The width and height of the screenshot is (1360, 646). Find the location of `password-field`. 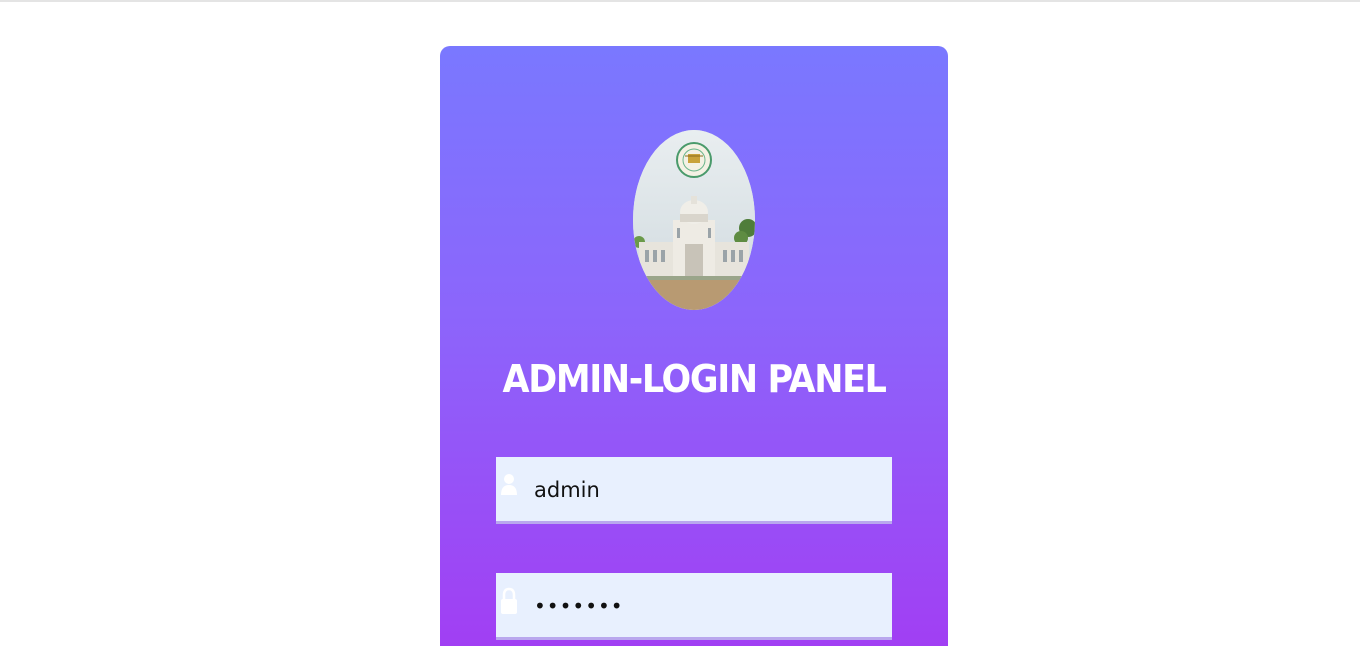

password-field is located at coordinates (694, 606).